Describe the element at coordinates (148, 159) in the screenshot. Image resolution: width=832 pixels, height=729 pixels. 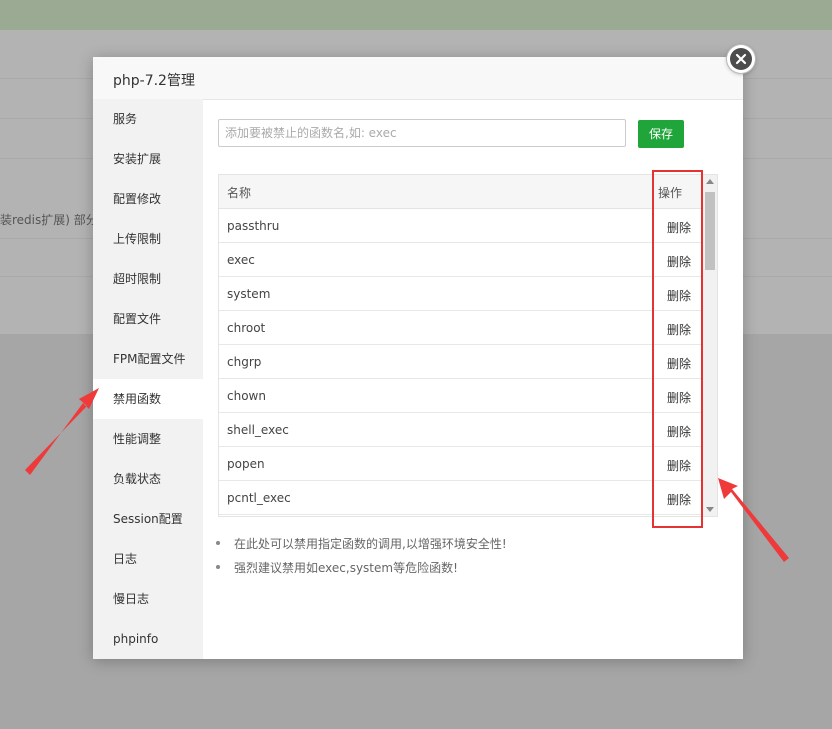
I see `sidebar-item: 安装扩展` at that location.